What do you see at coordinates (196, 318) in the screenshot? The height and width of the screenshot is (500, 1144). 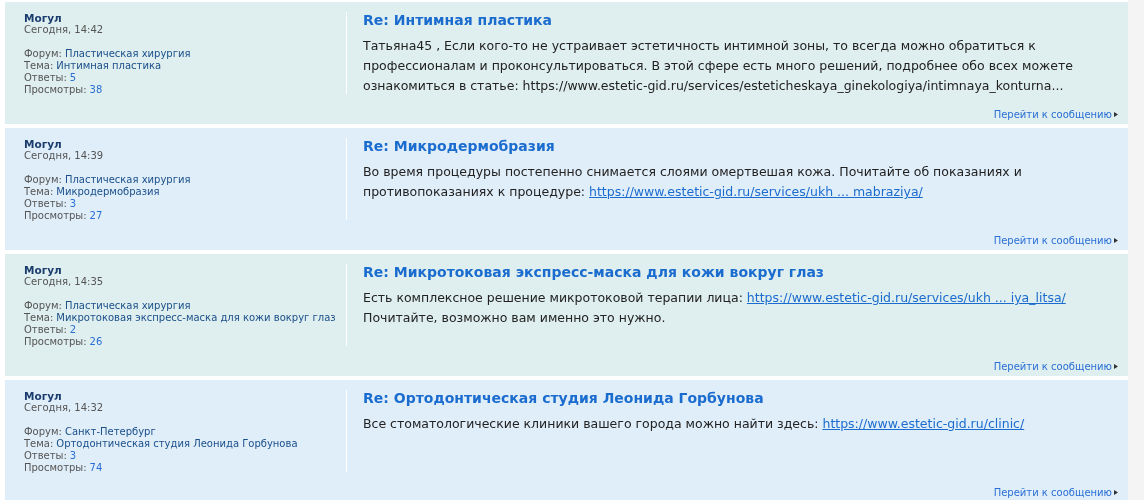 I see `topic-link: Микротоковая экспресс-маска для кожи вокруг глаз` at bounding box center [196, 318].